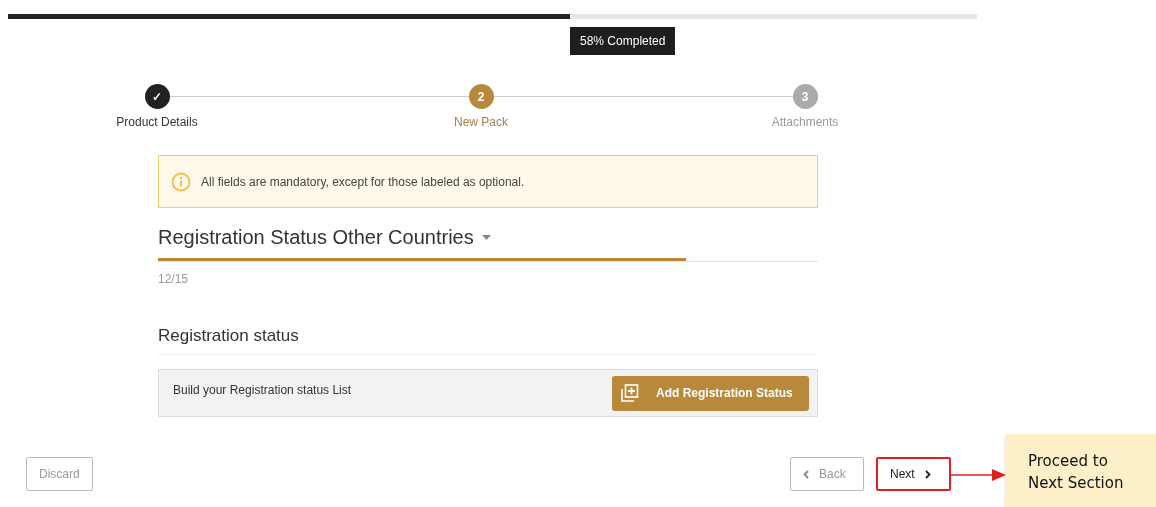 The height and width of the screenshot is (507, 1156). Describe the element at coordinates (363, 181) in the screenshot. I see `notice-text: All fields are mandatory, except for those labeled as optional.` at that location.